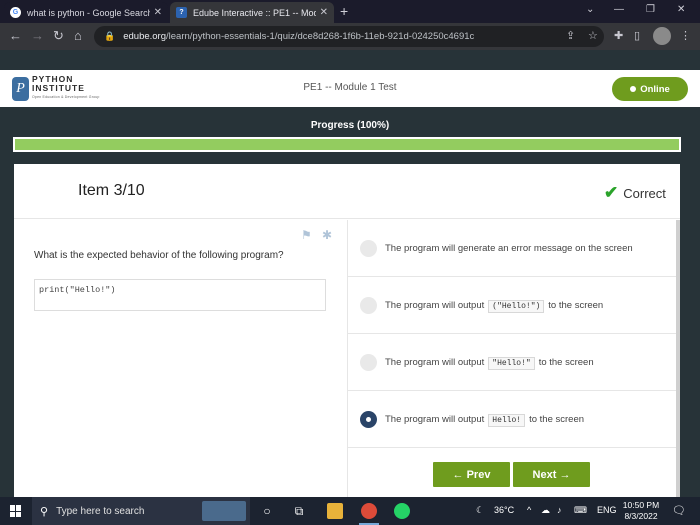 The width and height of the screenshot is (700, 525). I want to click on notifications-icon: 🗨, so click(679, 510).